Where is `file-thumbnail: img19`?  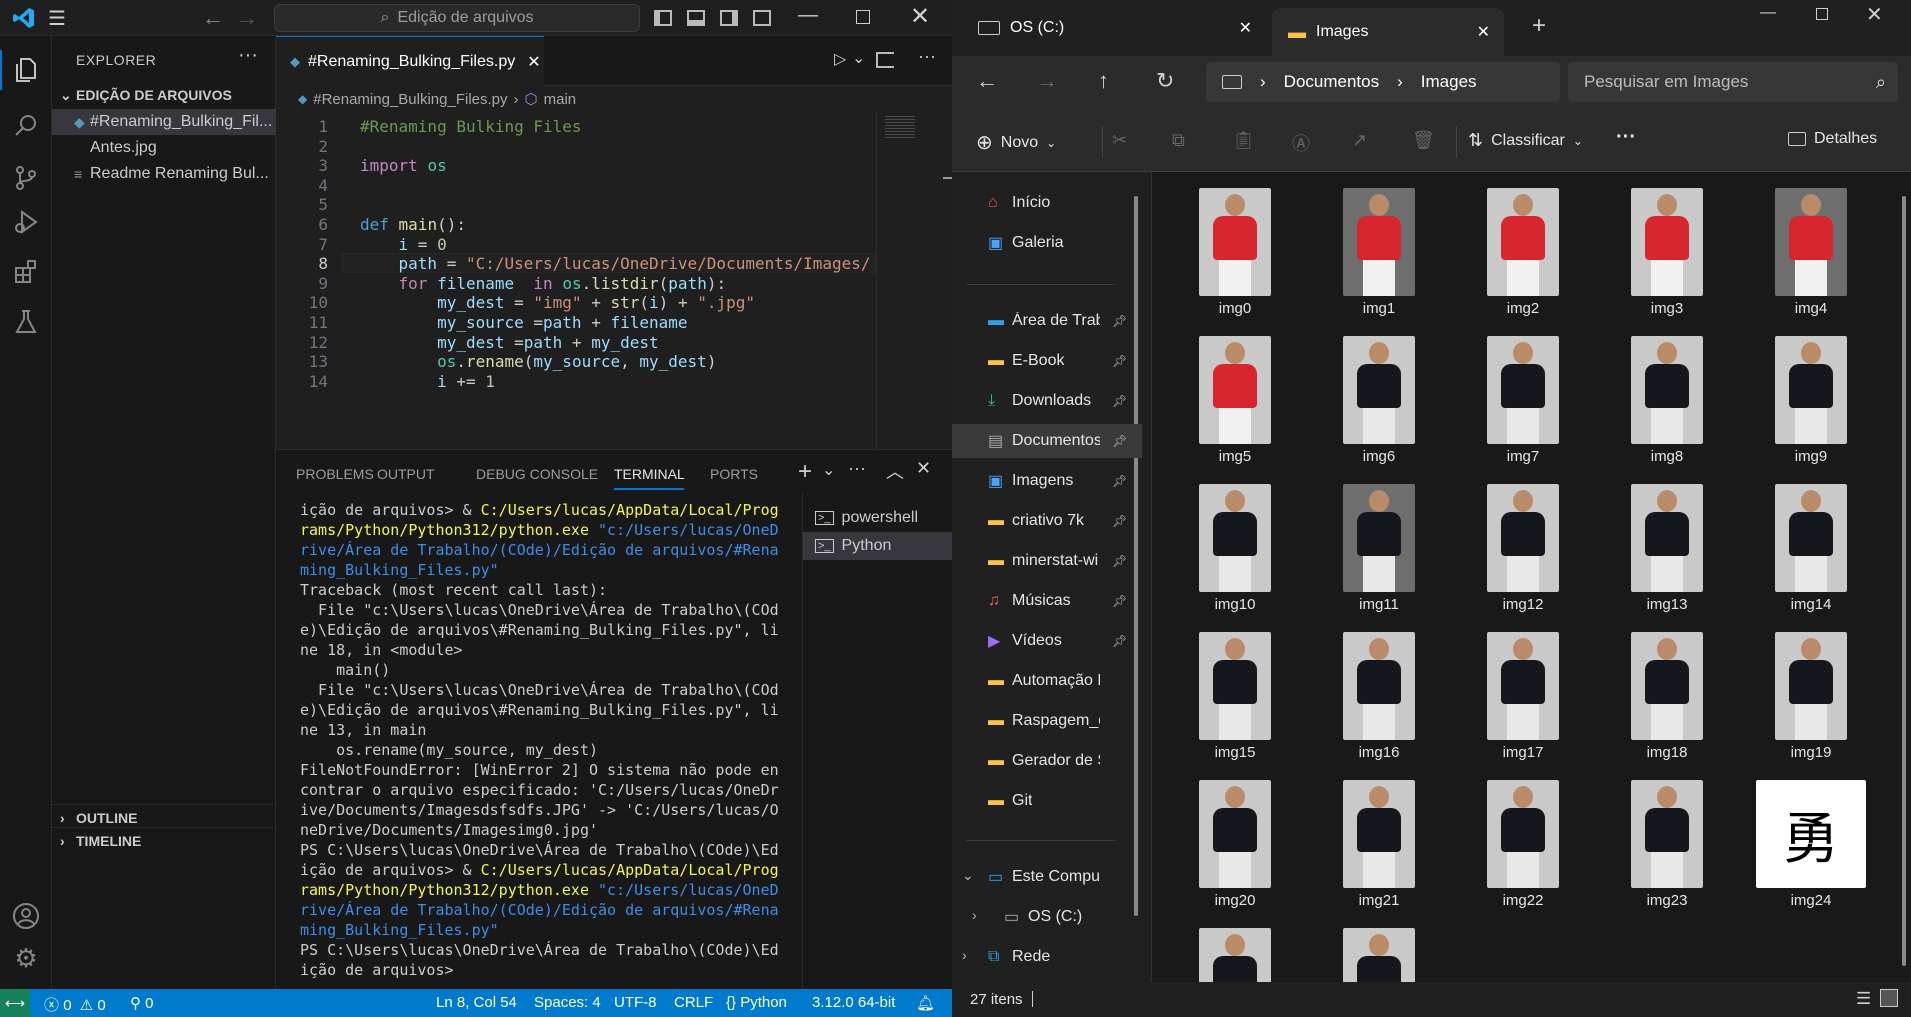 file-thumbnail: img19 is located at coordinates (1811, 689).